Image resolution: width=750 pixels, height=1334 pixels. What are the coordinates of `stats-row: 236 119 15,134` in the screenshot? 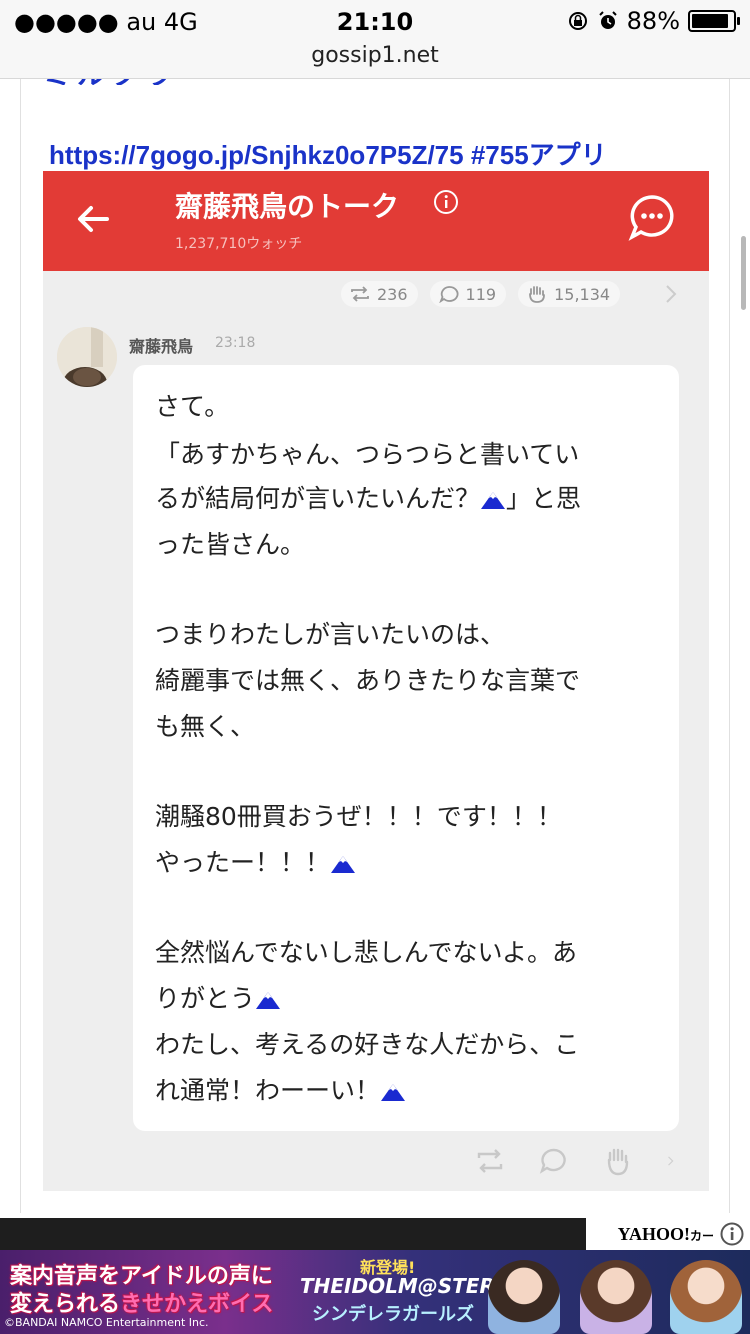 It's located at (481, 294).